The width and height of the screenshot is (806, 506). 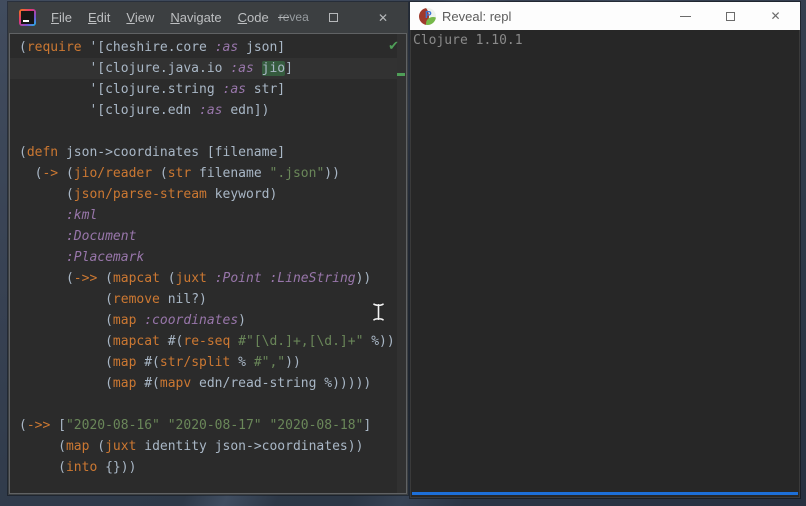 What do you see at coordinates (195, 278) in the screenshot?
I see `code-line: (->> (mapcat (juxt :Point :LineString))` at bounding box center [195, 278].